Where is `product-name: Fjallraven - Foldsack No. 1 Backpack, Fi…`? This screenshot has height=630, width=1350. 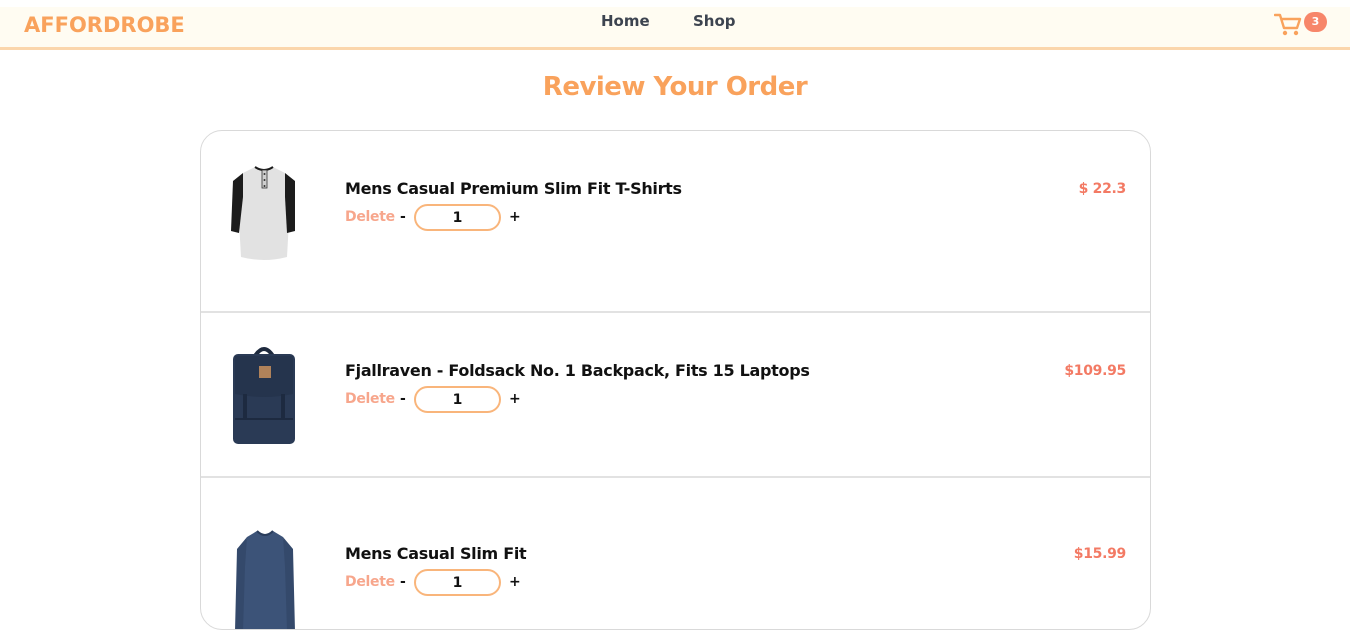 product-name: Fjallraven - Foldsack No. 1 Backpack, Fi… is located at coordinates (577, 370).